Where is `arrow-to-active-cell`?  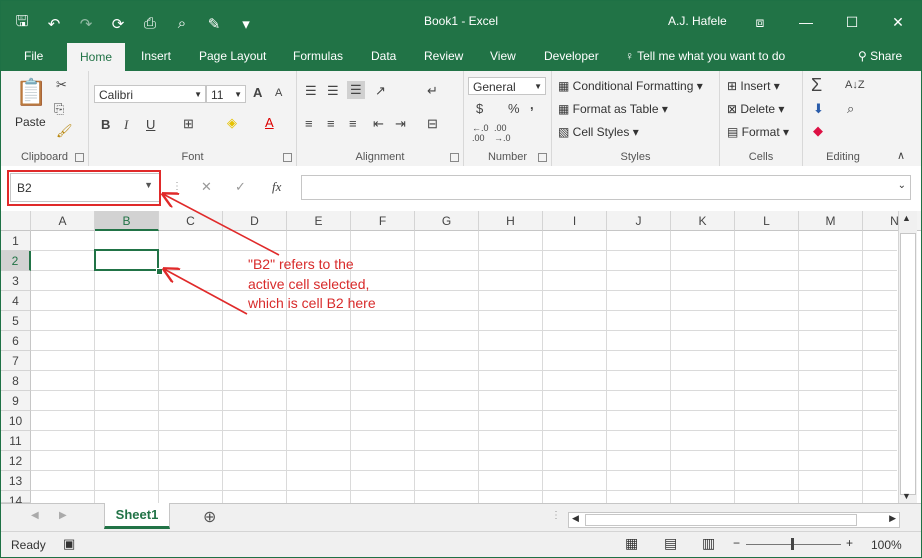 arrow-to-active-cell is located at coordinates (206, 292).